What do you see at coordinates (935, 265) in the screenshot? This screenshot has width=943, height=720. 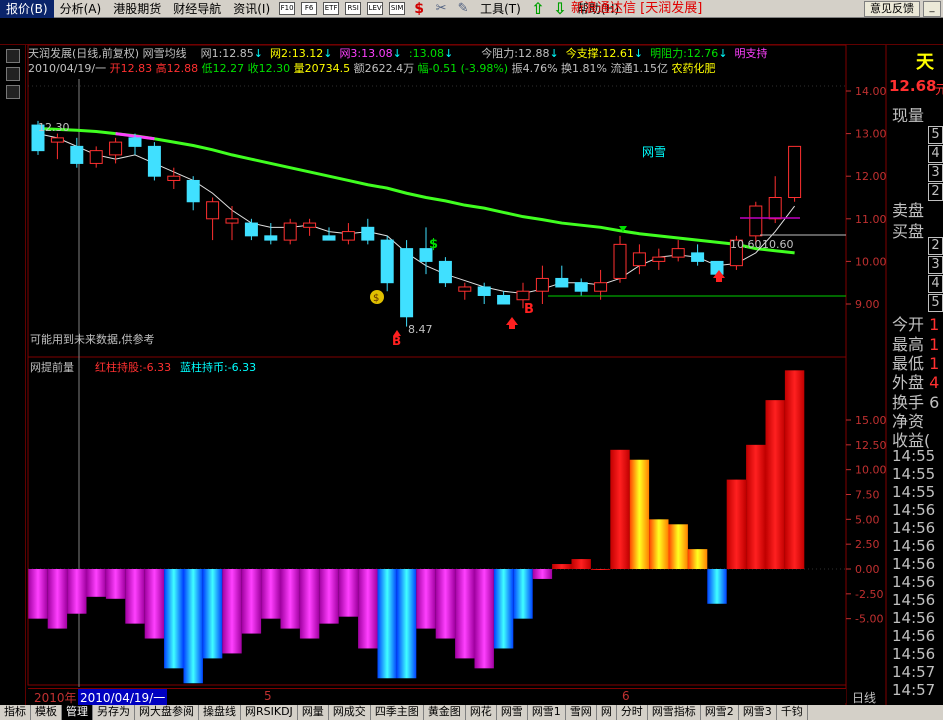 I see `quote-level: 3` at bounding box center [935, 265].